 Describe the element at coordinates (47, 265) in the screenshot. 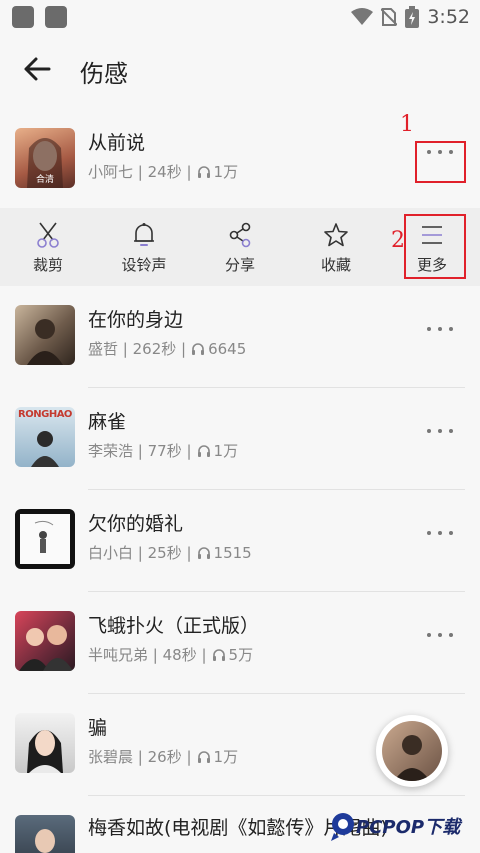

I see `action-label: 裁剪` at that location.